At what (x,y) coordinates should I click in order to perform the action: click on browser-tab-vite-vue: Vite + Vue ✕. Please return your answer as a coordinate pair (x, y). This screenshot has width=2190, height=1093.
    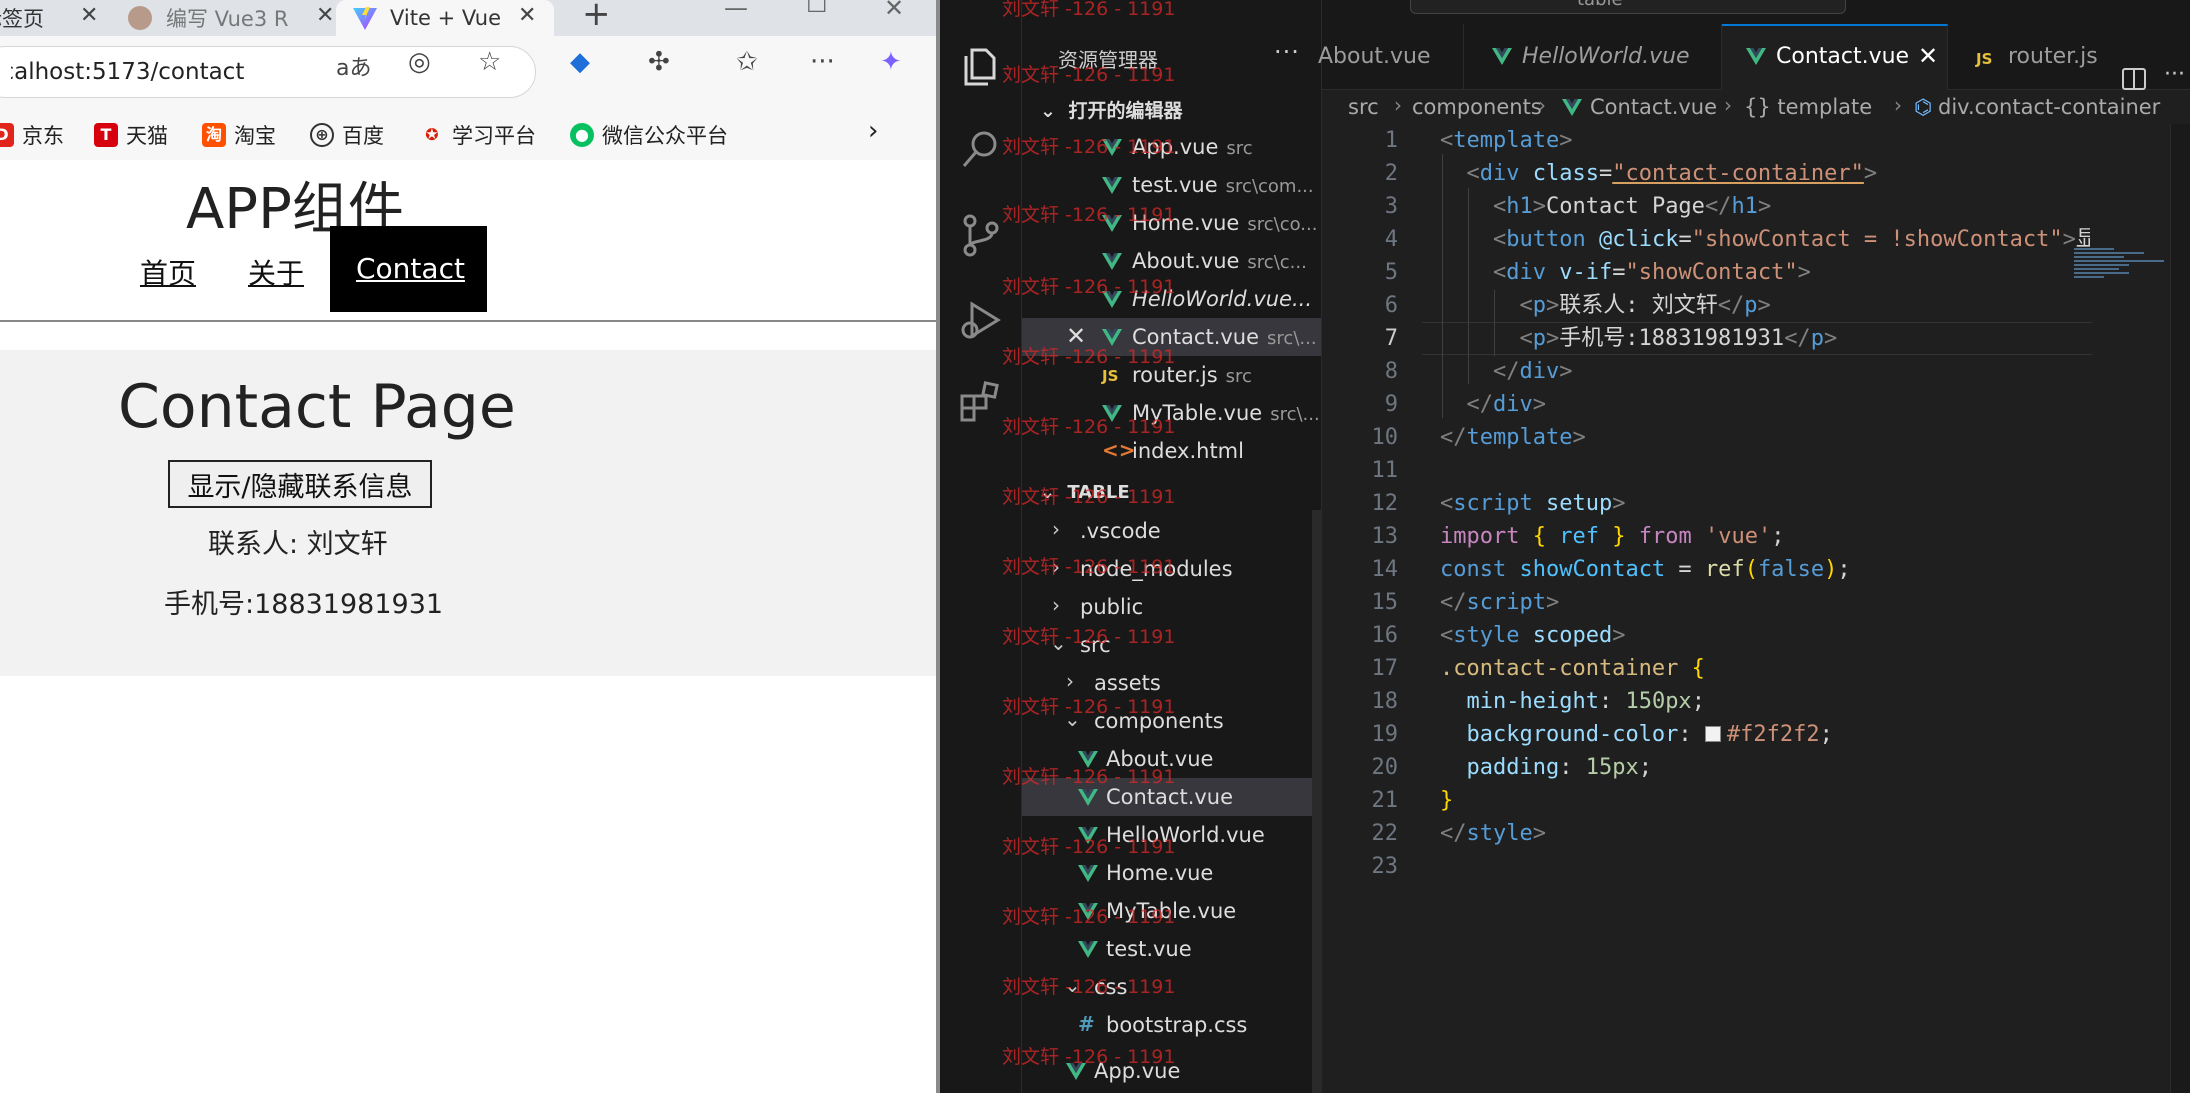
    Looking at the image, I should click on (445, 18).